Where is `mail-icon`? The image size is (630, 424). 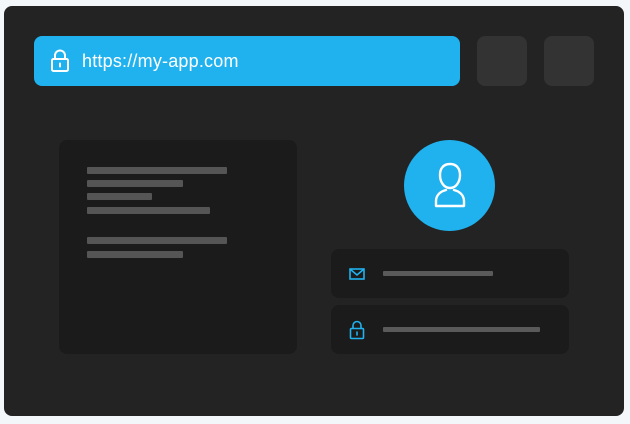 mail-icon is located at coordinates (357, 276).